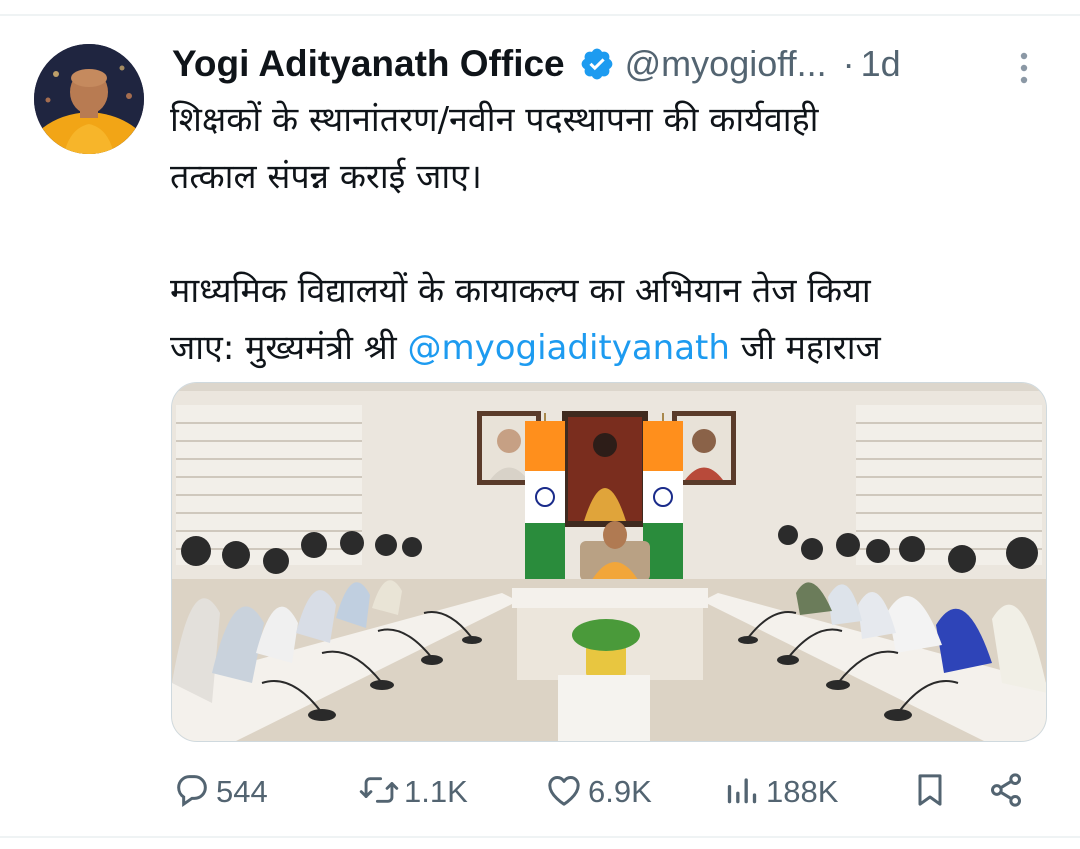 This screenshot has height=849, width=1080. I want to click on timestamp: 1d, so click(881, 64).